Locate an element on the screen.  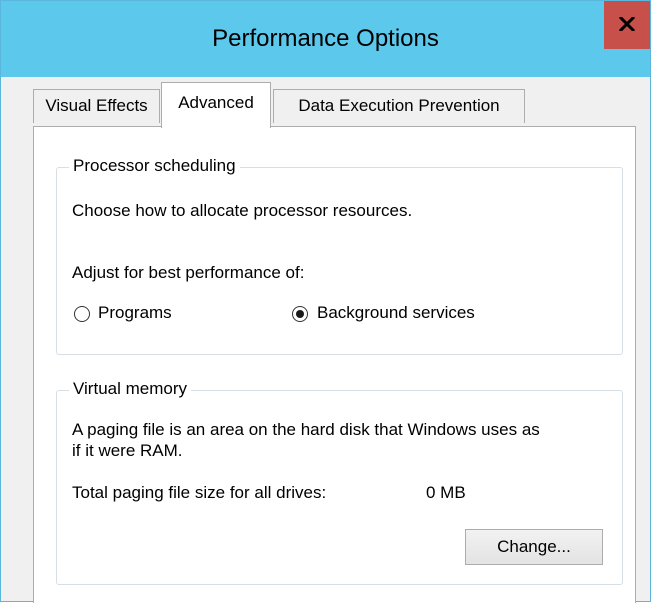
tab-label: Data Execution Prevention is located at coordinates (399, 105).